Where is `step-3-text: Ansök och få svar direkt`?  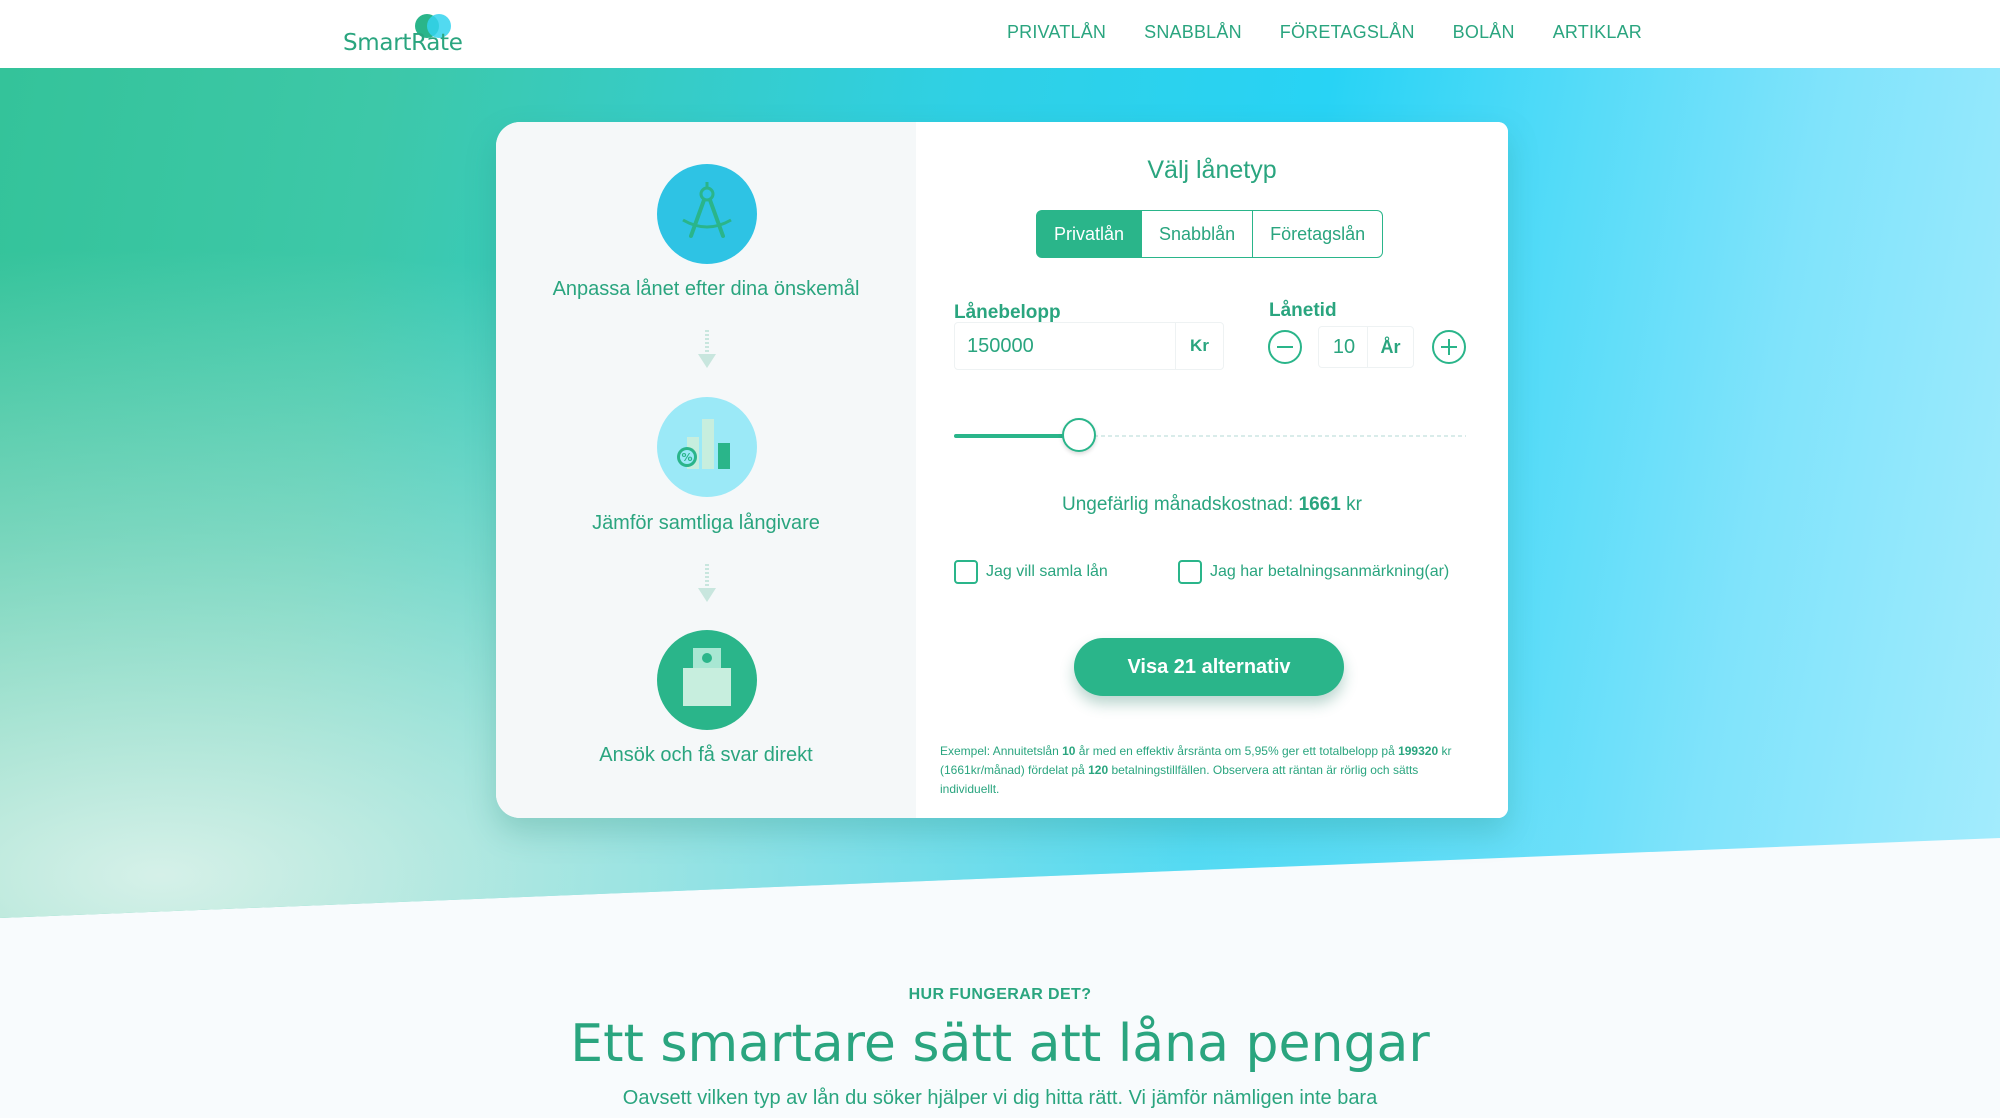 step-3-text: Ansök och få svar direkt is located at coordinates (706, 755).